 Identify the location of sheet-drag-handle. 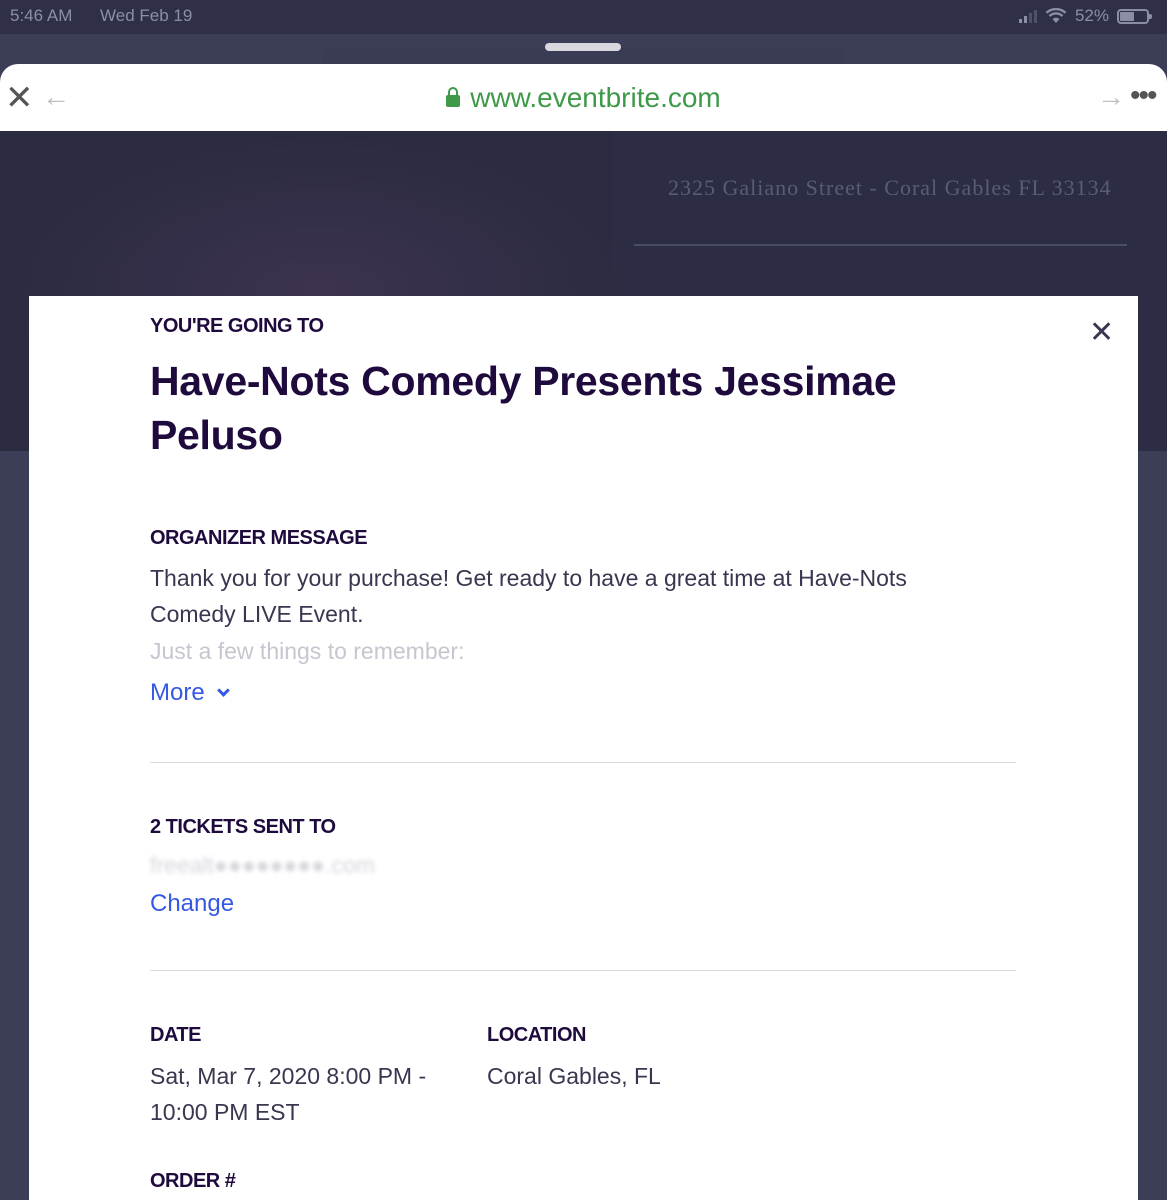
(583, 47).